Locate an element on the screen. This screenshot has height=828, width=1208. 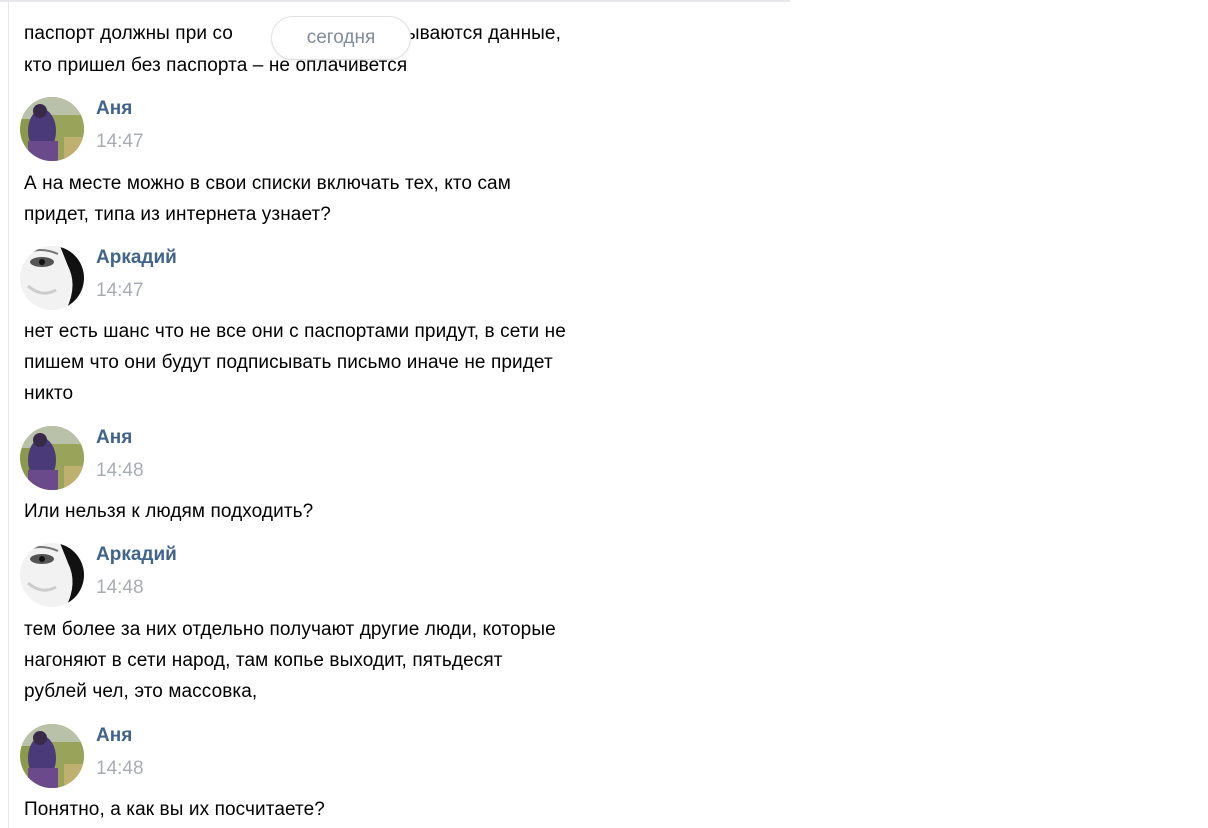
message-line: Или нельзя к людям подходить? is located at coordinates (169, 511).